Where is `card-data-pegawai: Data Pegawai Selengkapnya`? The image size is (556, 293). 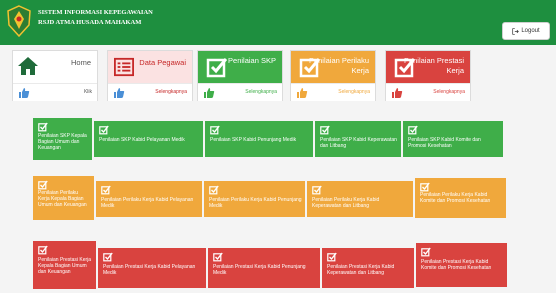
card-data-pegawai: Data Pegawai Selengkapnya is located at coordinates (150, 75).